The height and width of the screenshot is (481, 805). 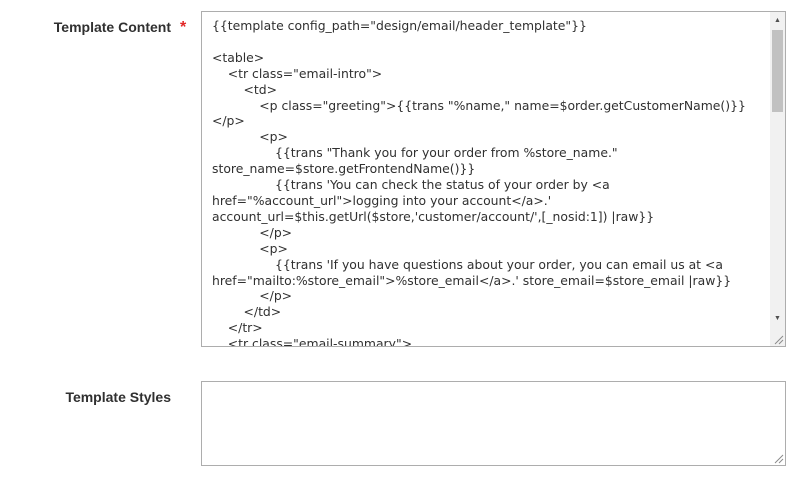 What do you see at coordinates (112, 27) in the screenshot?
I see `template-content-label: Template Content` at bounding box center [112, 27].